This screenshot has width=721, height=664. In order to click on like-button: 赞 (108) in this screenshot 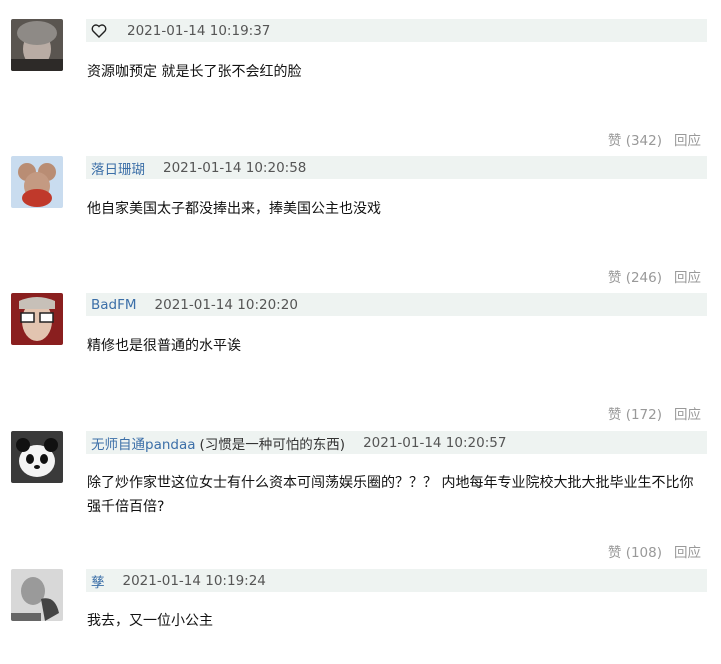, I will do `click(635, 551)`.